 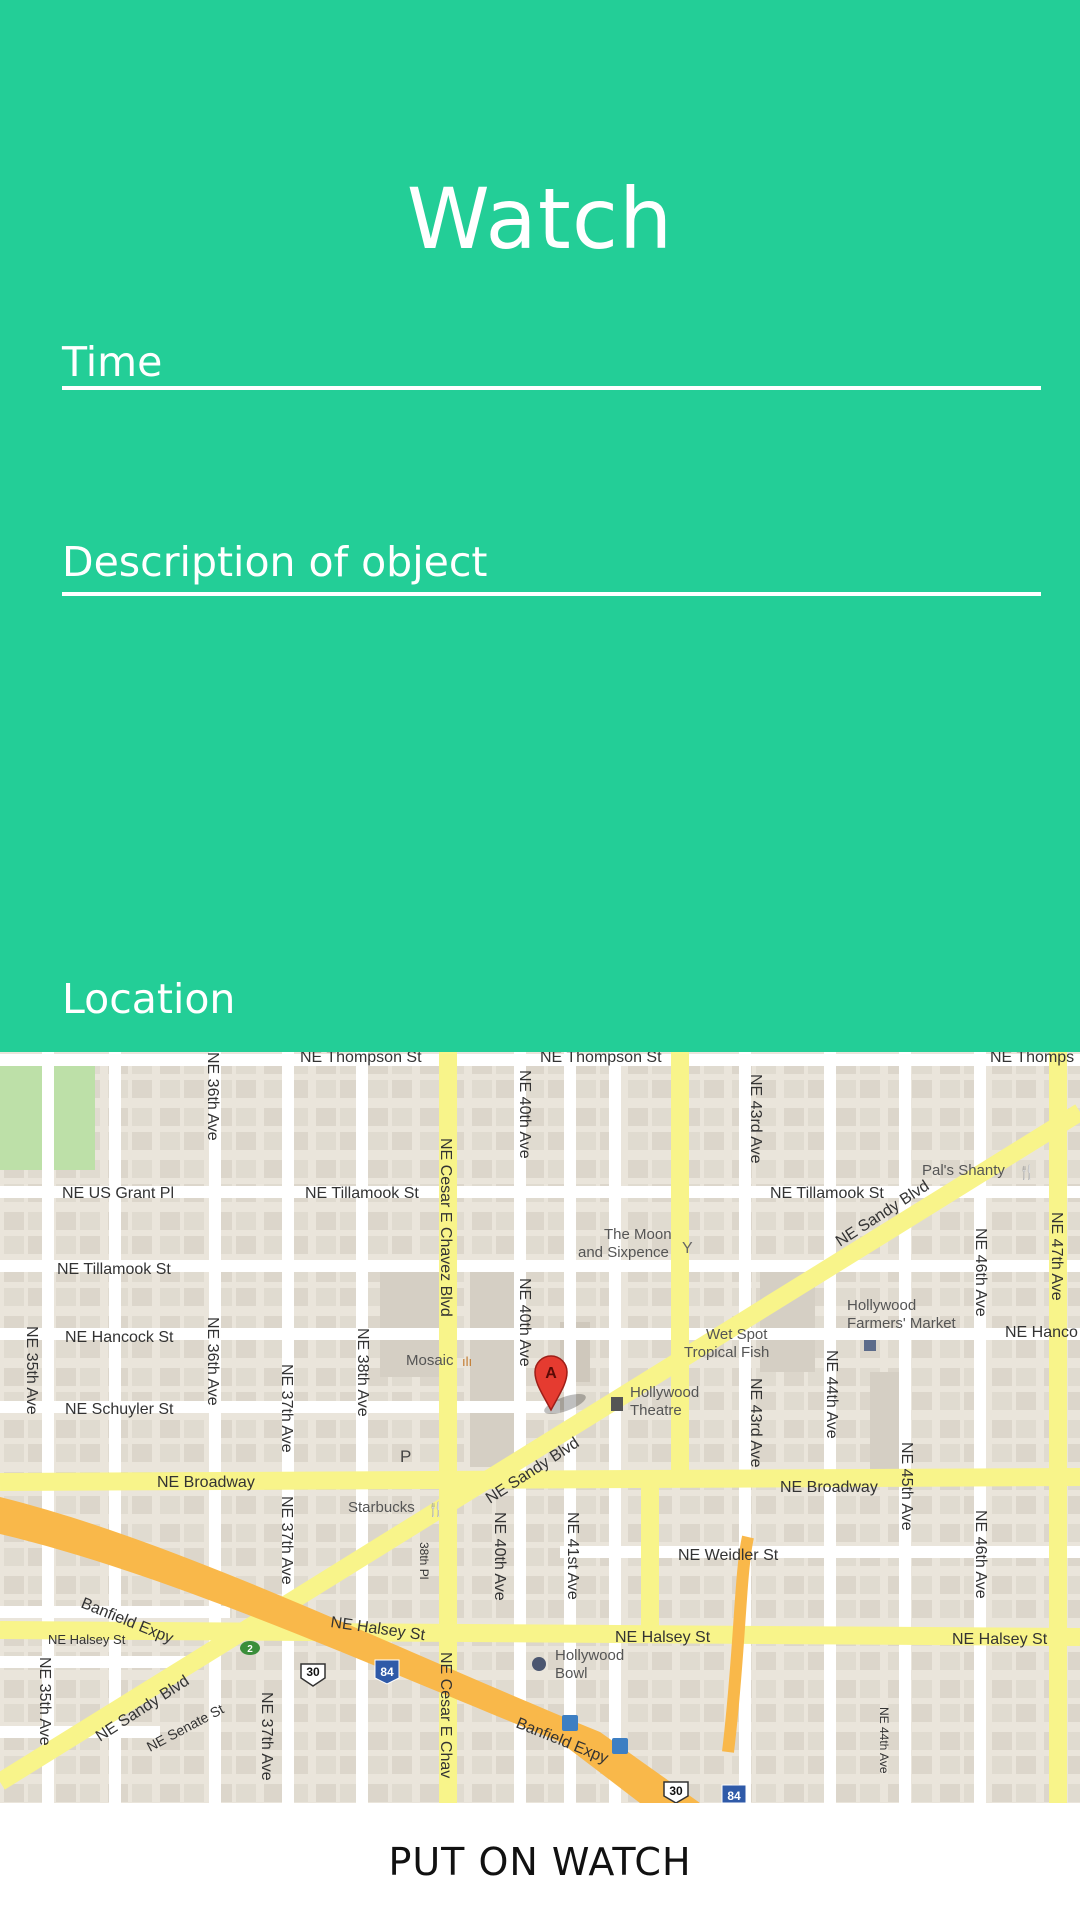 I want to click on poi-label: Starbucks, so click(x=381, y=1507).